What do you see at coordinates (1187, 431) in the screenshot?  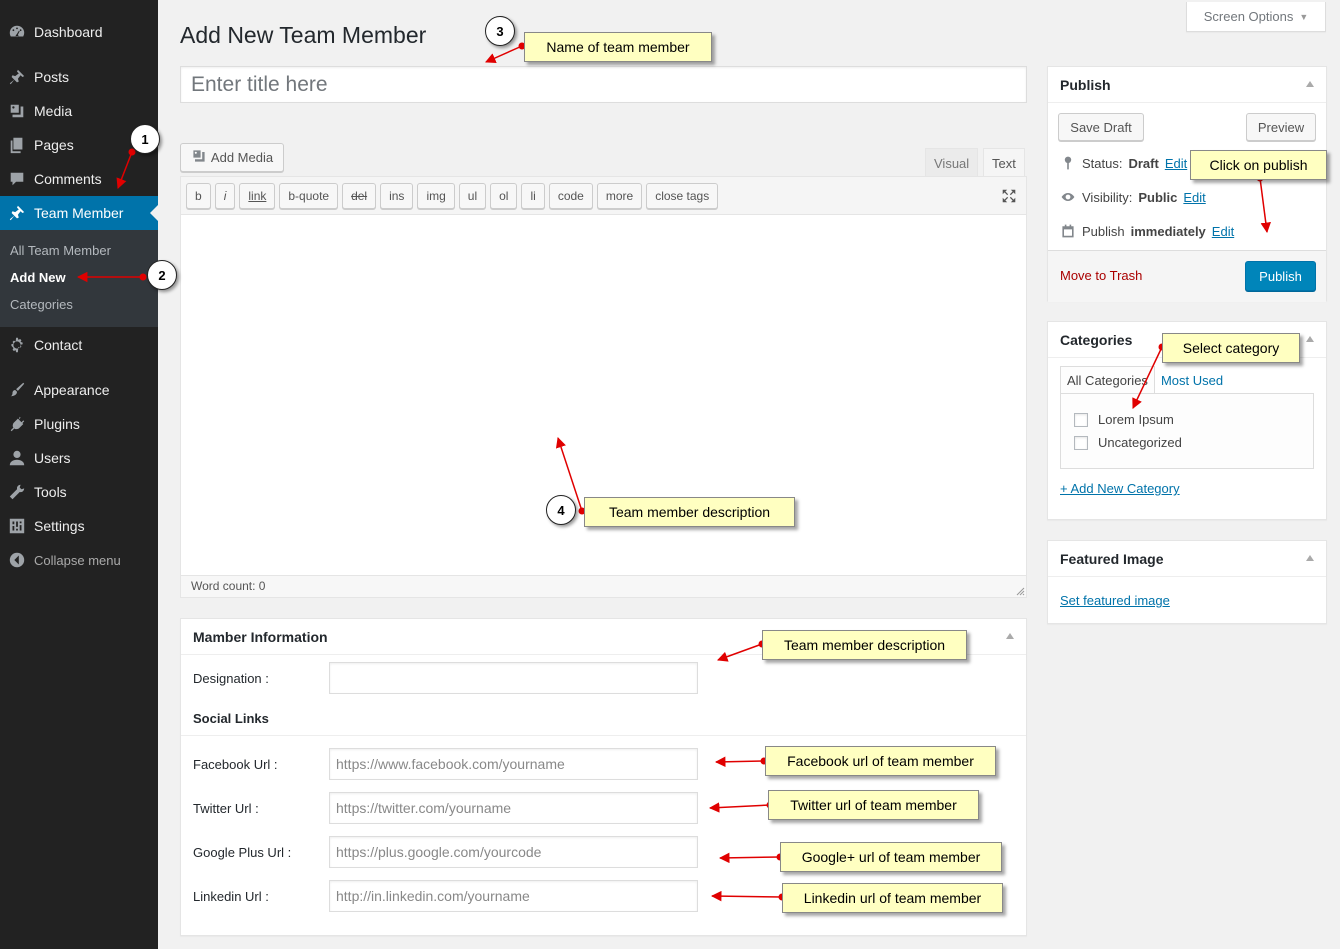 I see `category-checklist: Lorem Ipsum Uncategorized` at bounding box center [1187, 431].